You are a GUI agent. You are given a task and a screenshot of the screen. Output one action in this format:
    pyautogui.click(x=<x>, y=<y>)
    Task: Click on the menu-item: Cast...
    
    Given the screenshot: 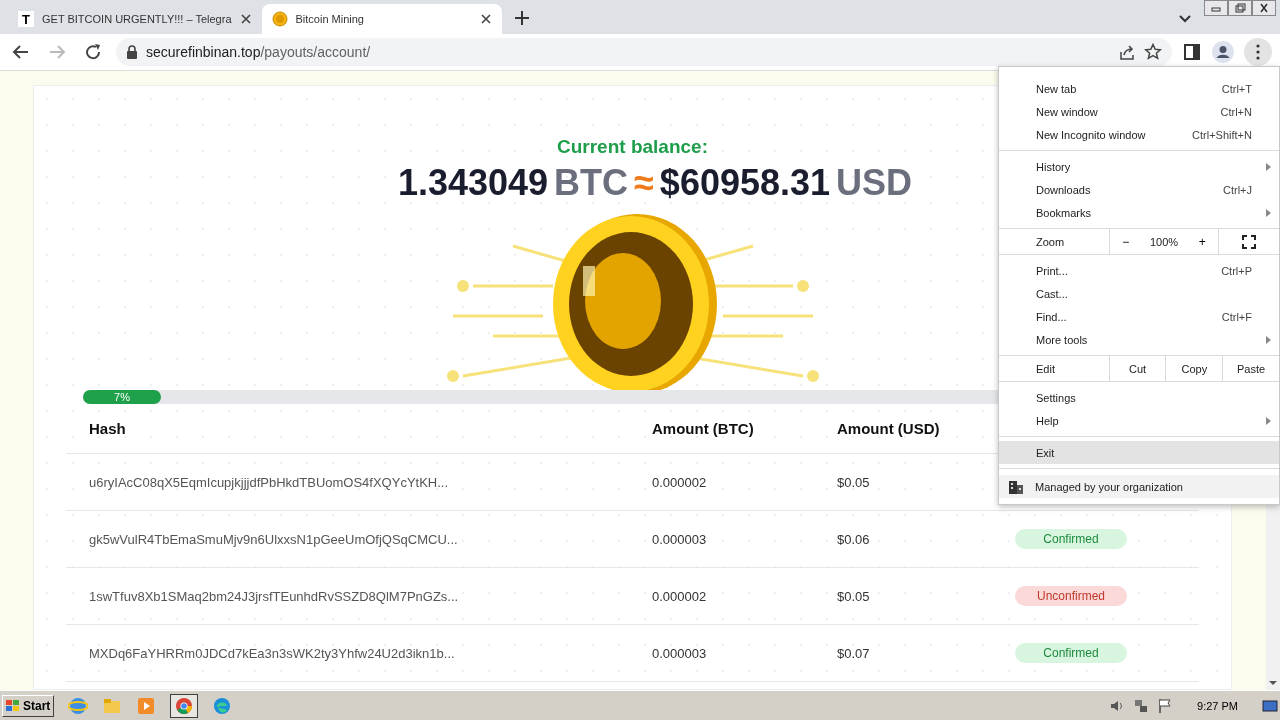 What is the action you would take?
    pyautogui.click(x=1139, y=293)
    